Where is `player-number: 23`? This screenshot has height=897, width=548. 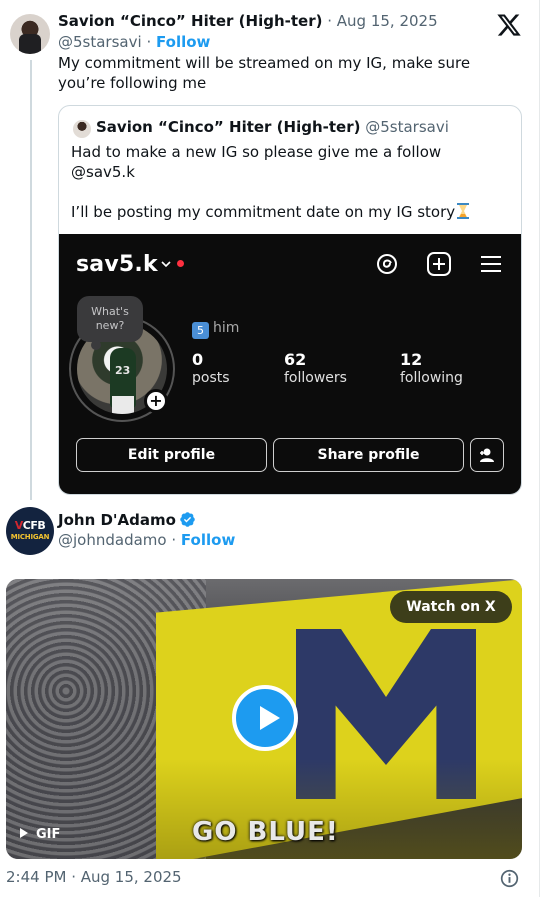 player-number: 23 is located at coordinates (123, 370).